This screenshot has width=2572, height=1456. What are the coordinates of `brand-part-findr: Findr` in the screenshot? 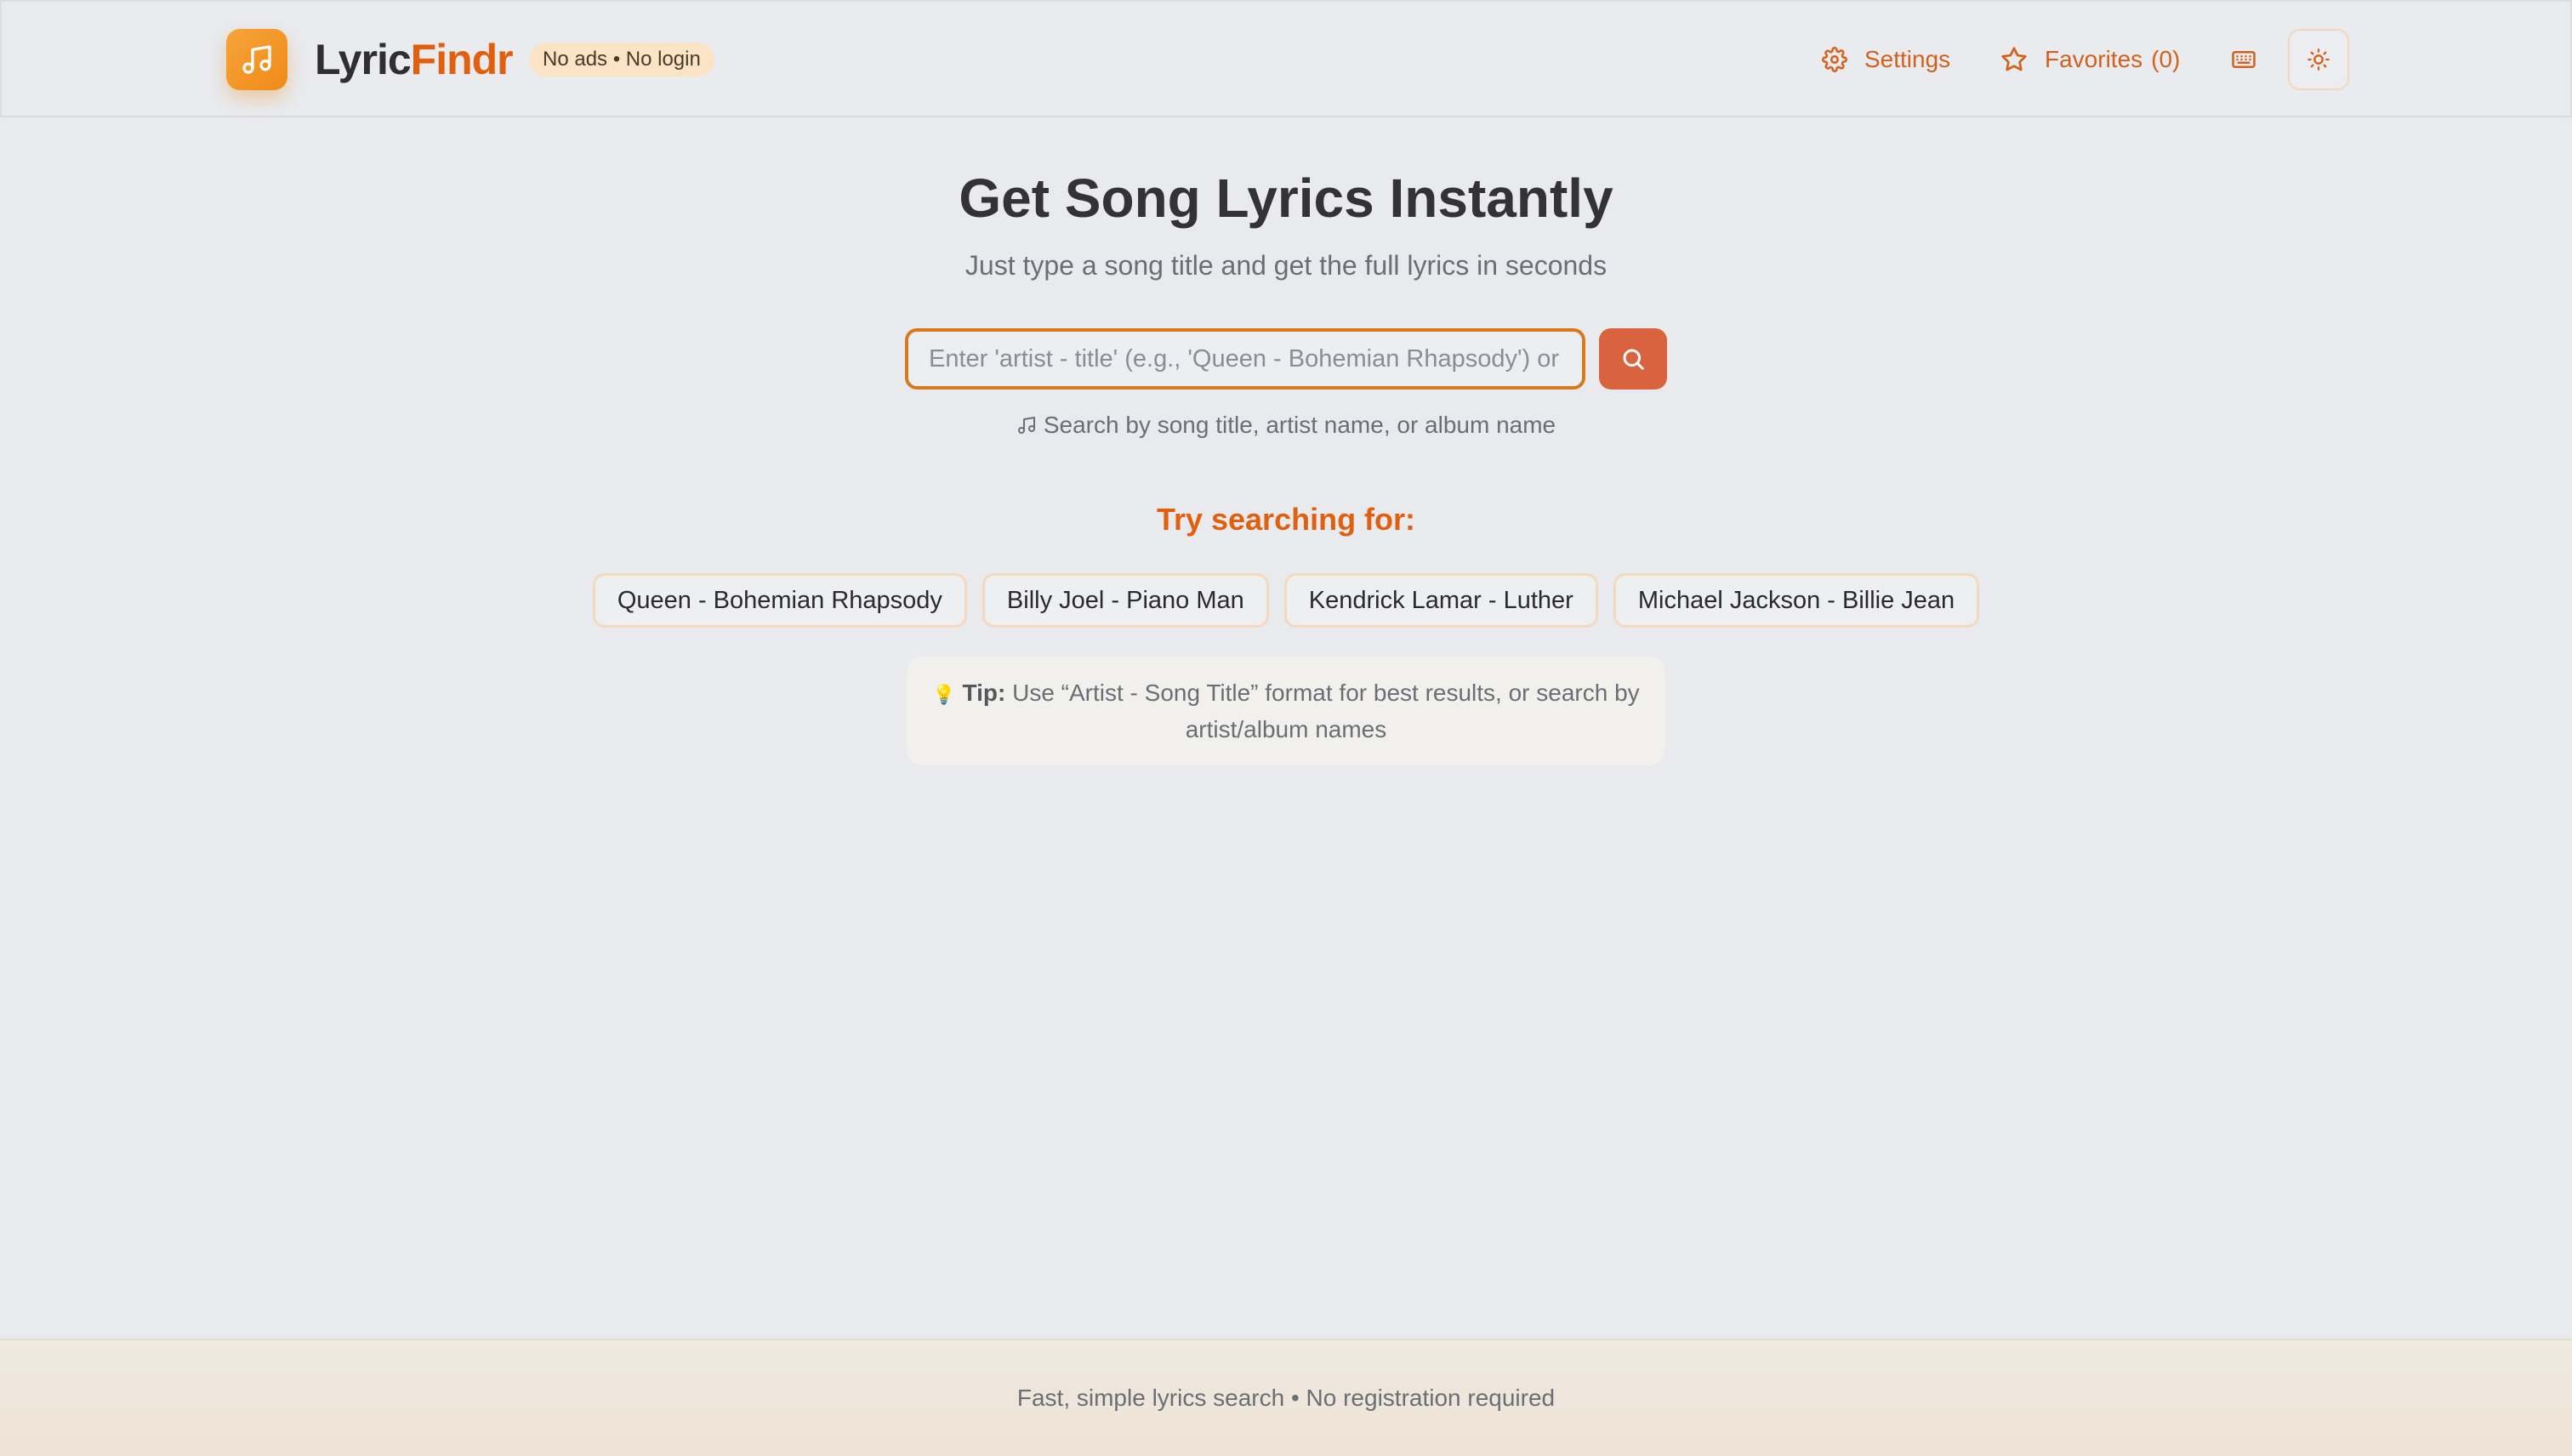 It's located at (462, 59).